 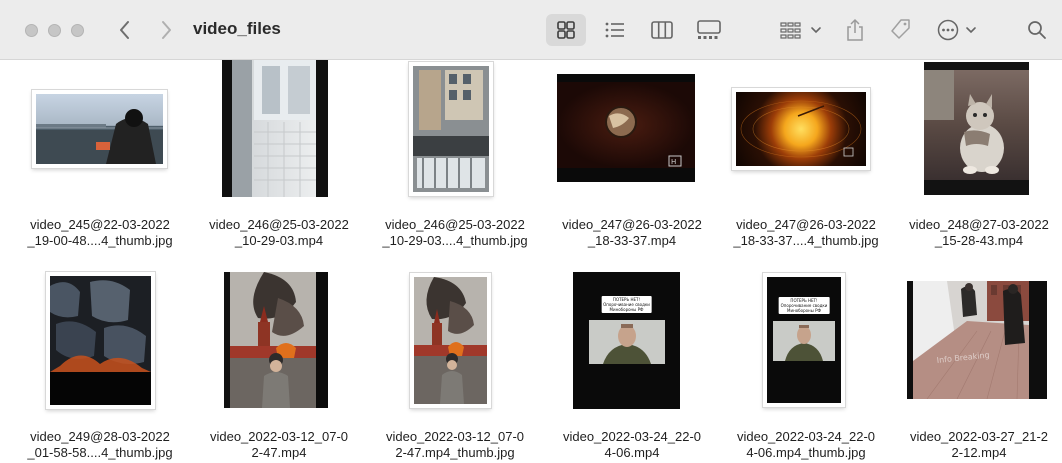 I want to click on file-item: video_248@27-03-2022 _15-28-43.mp4, so click(x=976, y=160).